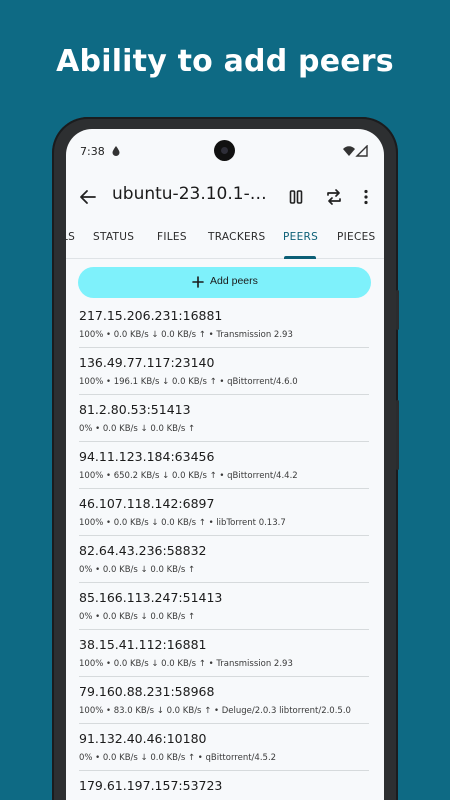 This screenshot has width=450, height=800. I want to click on drop-icon, so click(116, 151).